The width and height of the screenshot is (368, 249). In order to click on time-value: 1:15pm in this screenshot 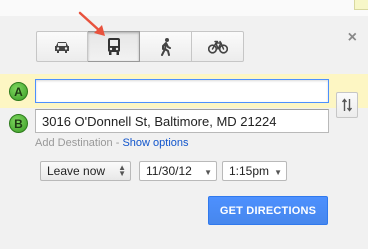, I will do `click(249, 171)`.